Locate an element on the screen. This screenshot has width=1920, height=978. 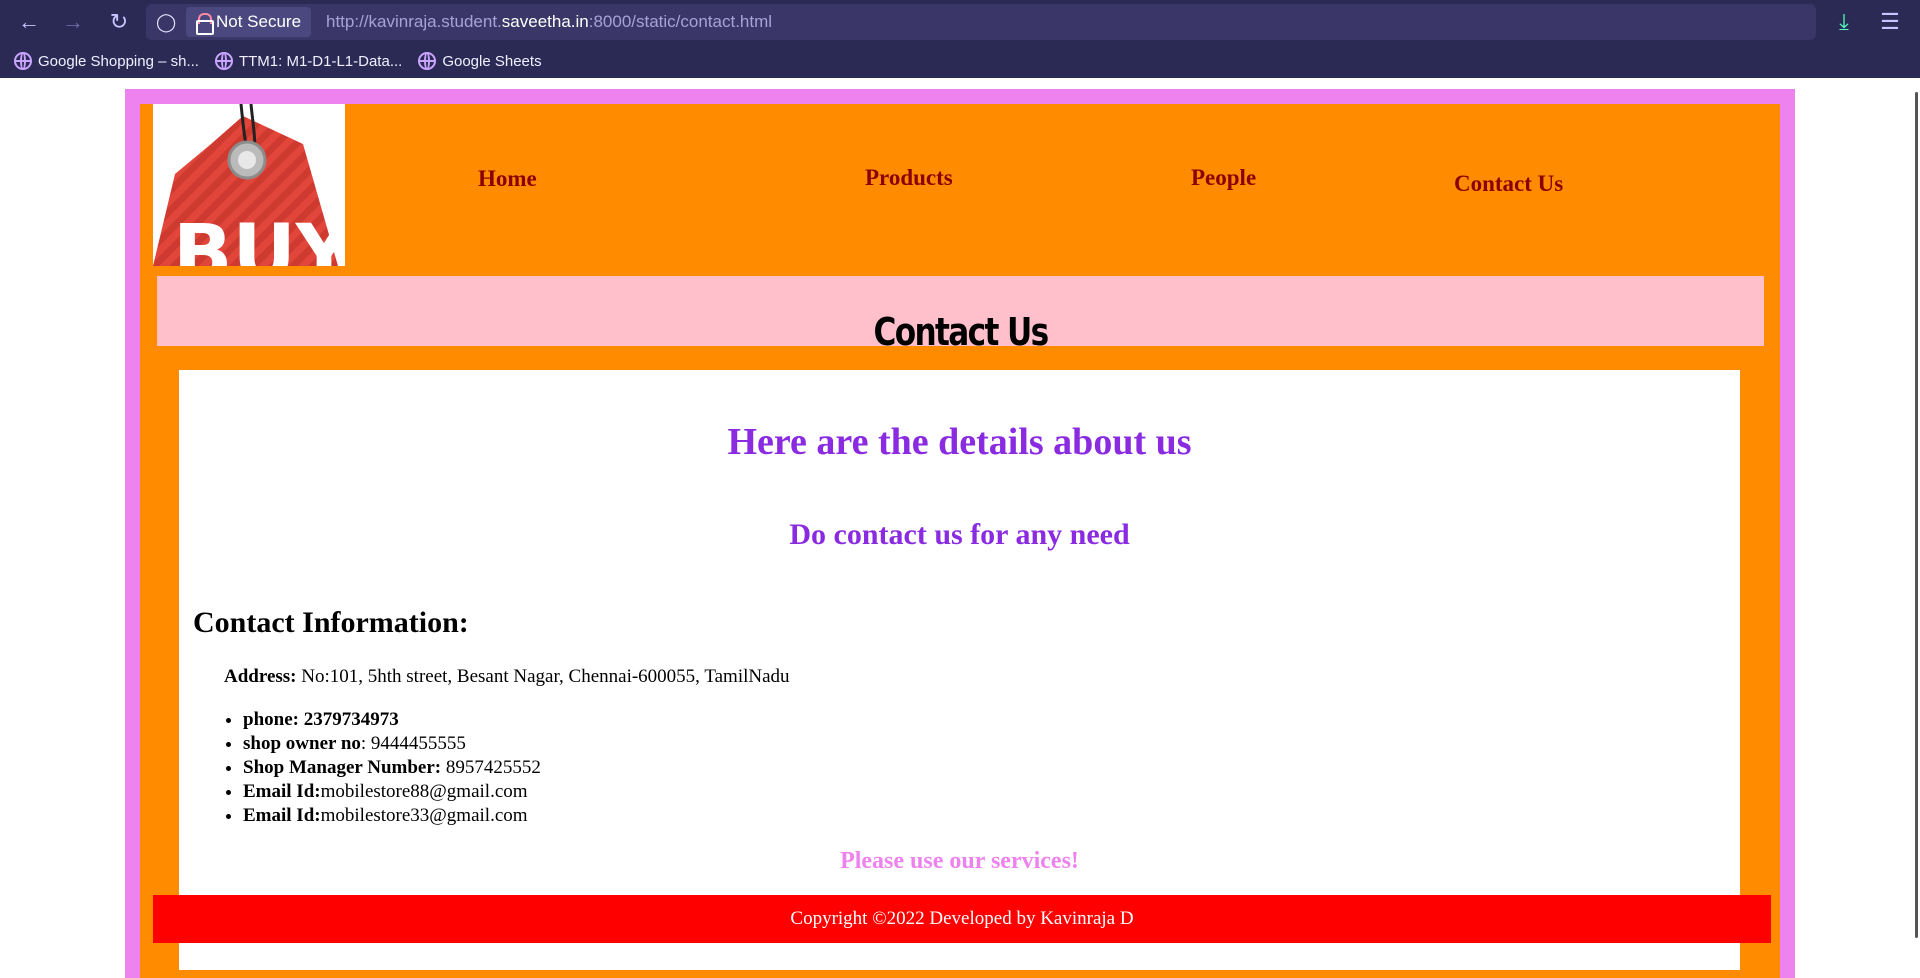
nav-people: People is located at coordinates (1223, 178).